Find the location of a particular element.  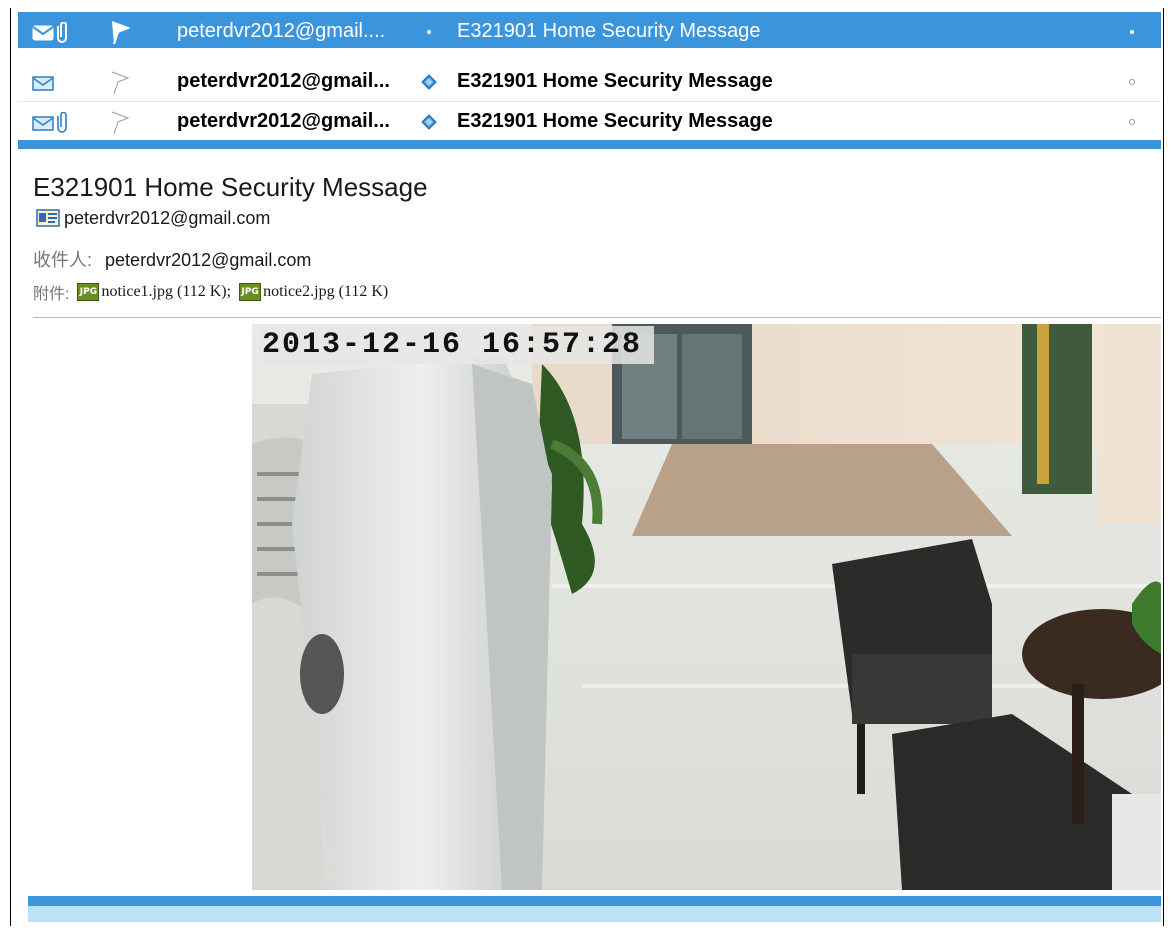

bottom-splitter is located at coordinates (594, 901).